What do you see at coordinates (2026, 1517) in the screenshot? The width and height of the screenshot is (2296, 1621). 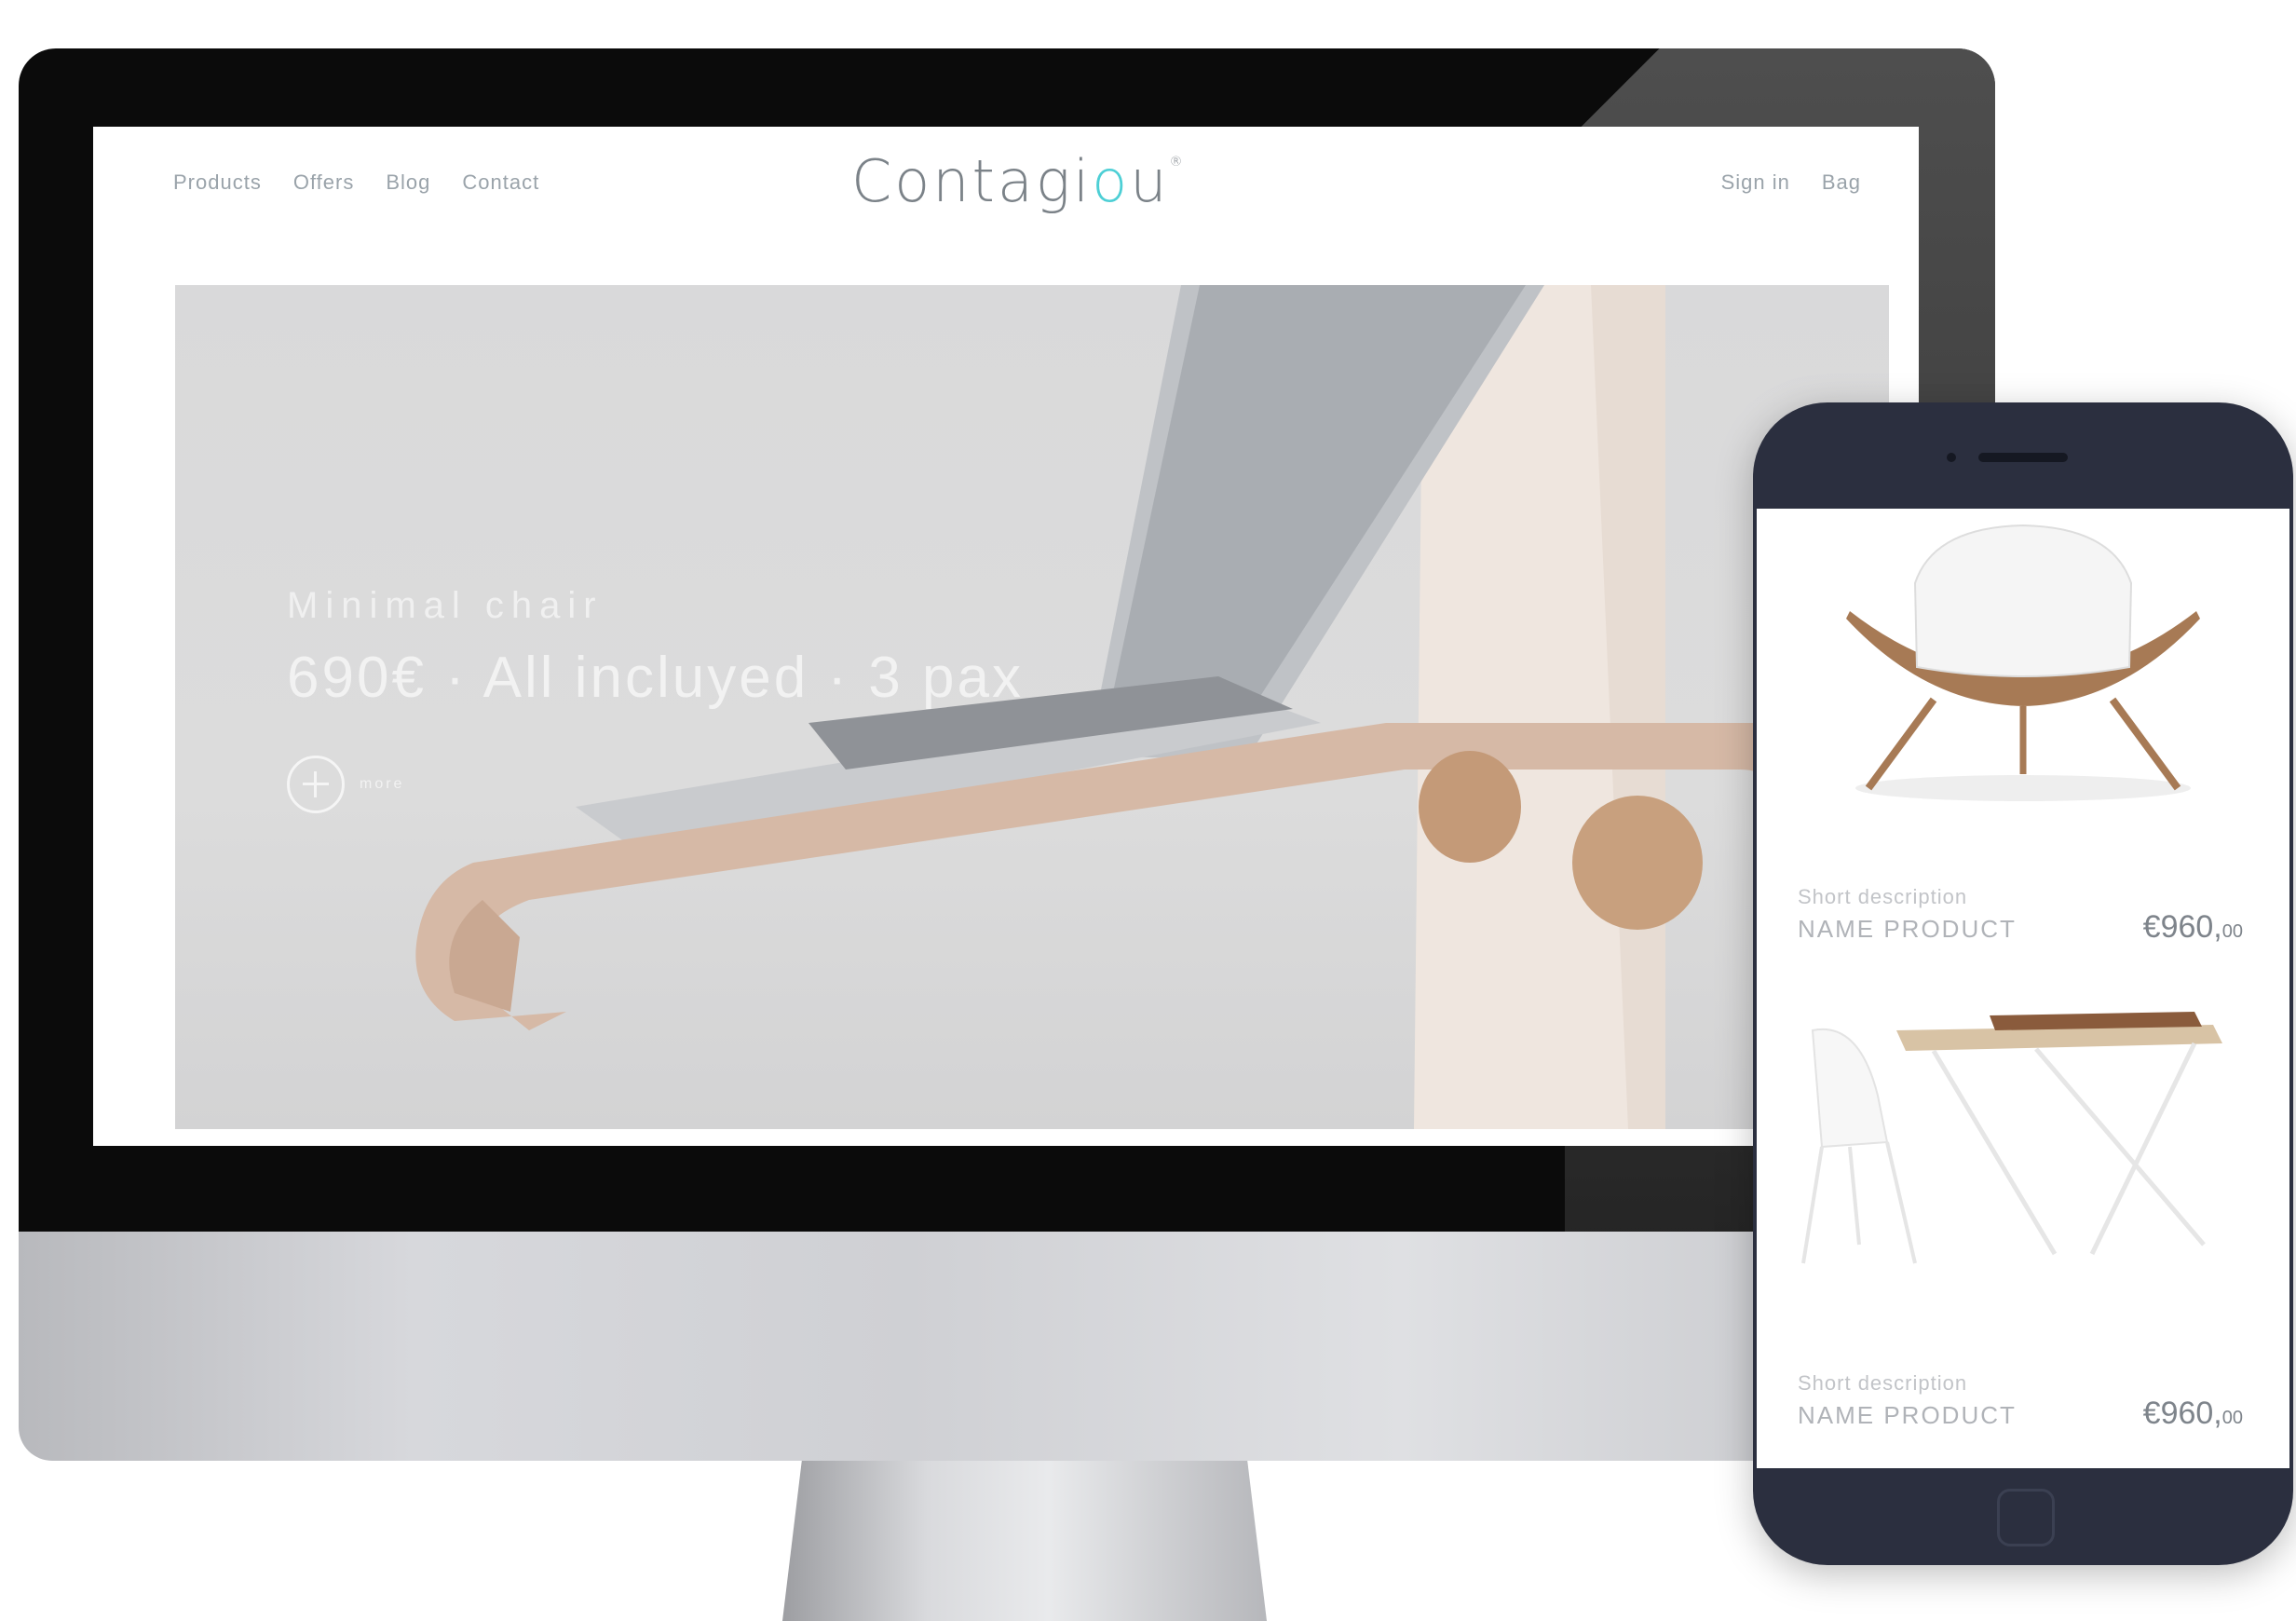 I see `home-button` at bounding box center [2026, 1517].